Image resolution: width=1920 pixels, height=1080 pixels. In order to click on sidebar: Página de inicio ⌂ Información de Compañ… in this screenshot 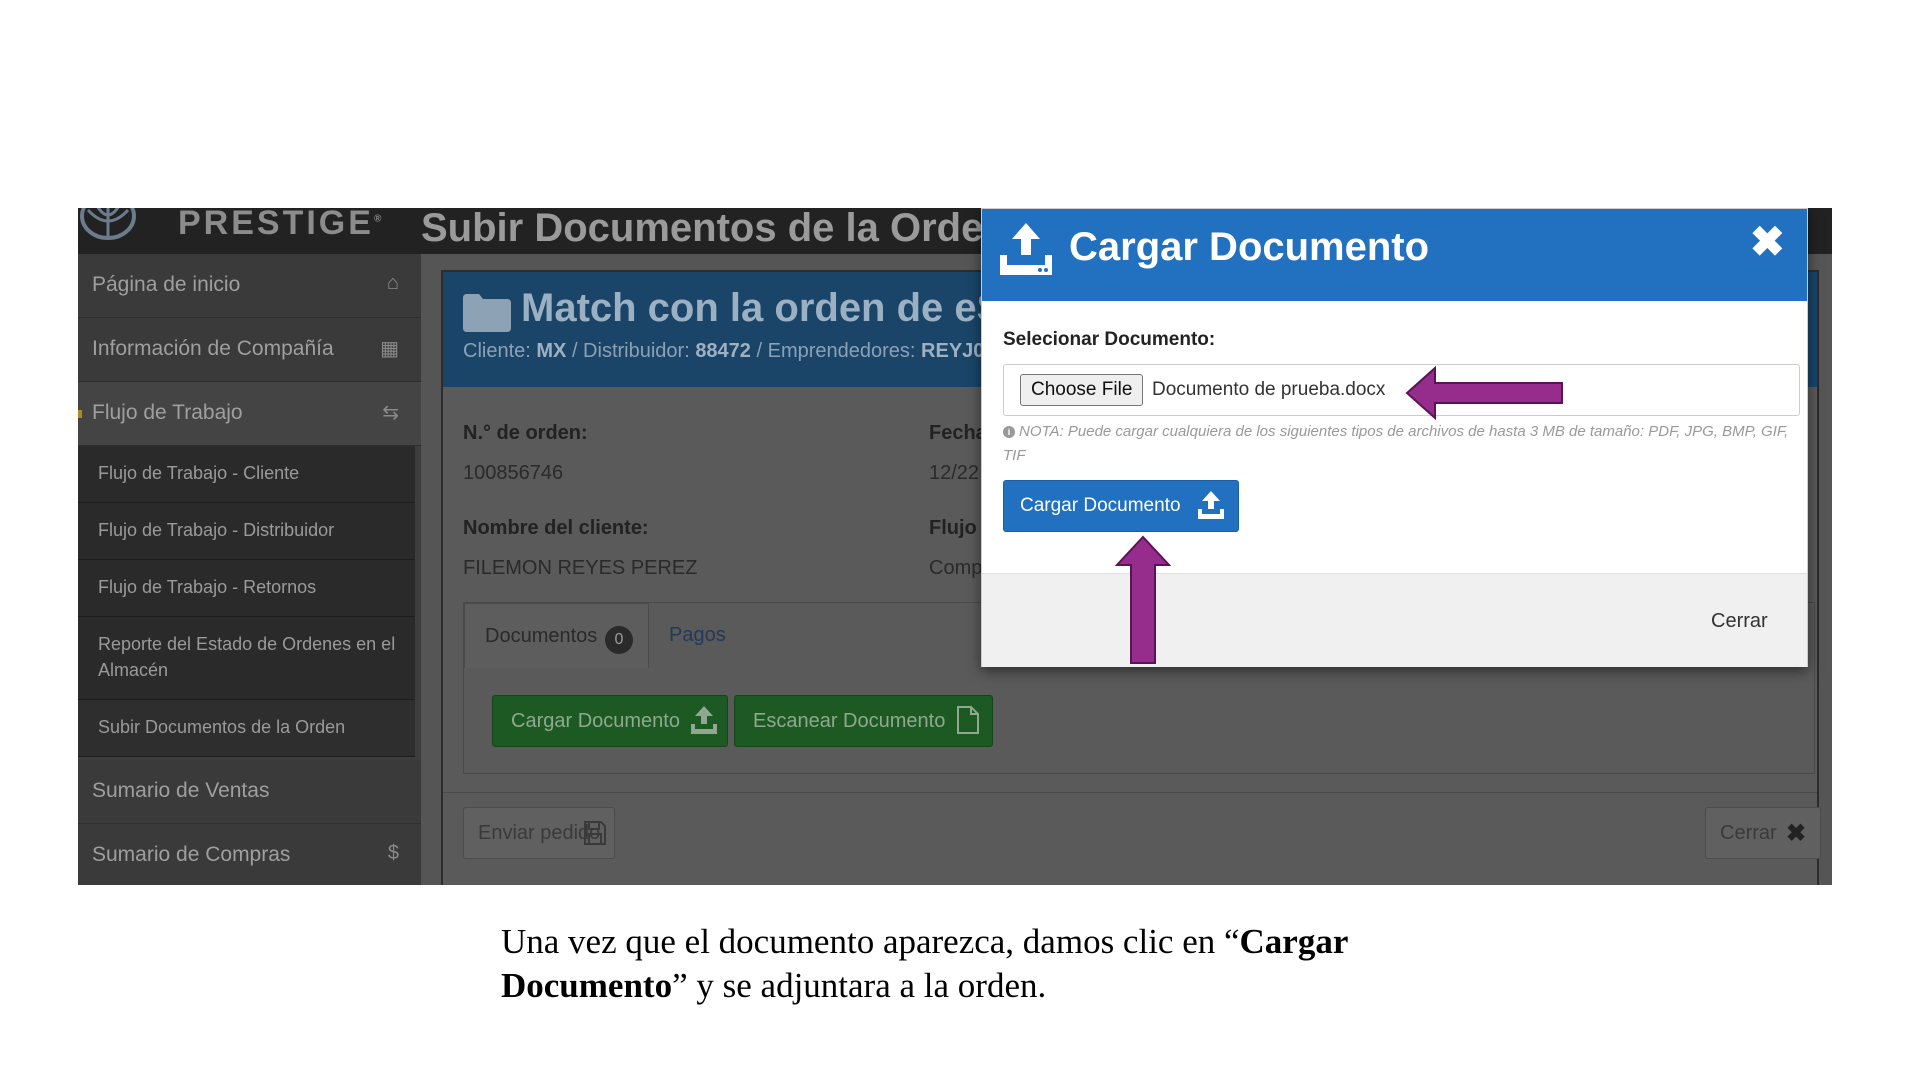, I will do `click(249, 569)`.